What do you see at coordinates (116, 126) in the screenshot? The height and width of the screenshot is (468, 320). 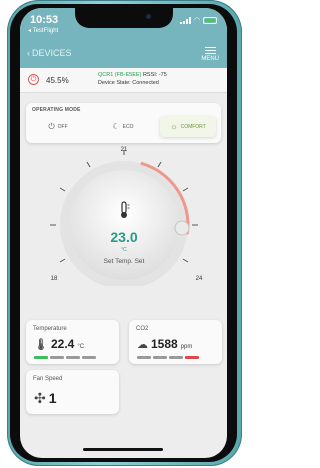 I see `moon-icon: ☾` at bounding box center [116, 126].